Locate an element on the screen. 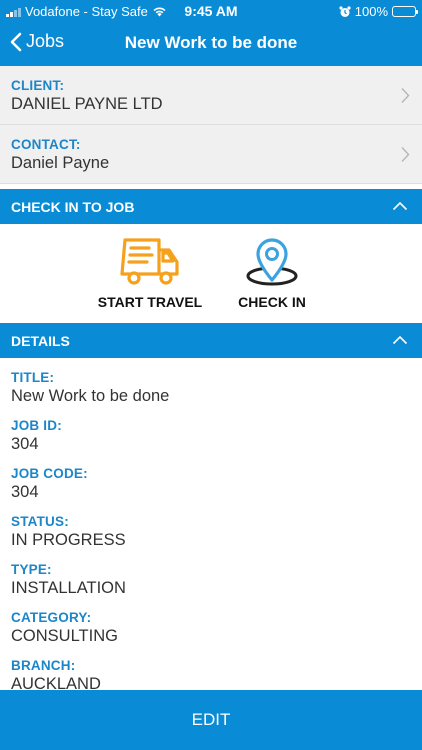 Image resolution: width=422 pixels, height=750 pixels. field-title: TITLE: New Work to be done is located at coordinates (90, 388).